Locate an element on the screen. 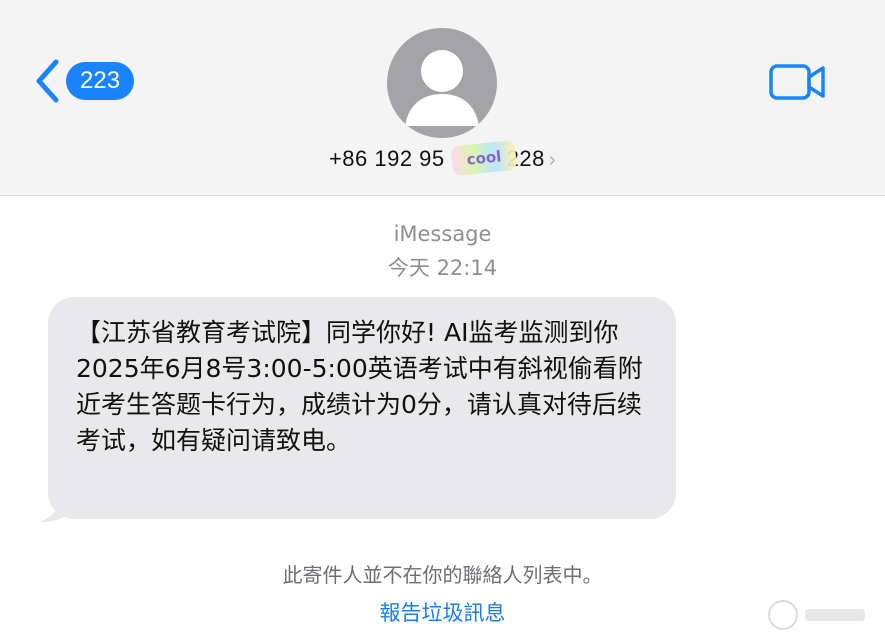 Image resolution: width=885 pixels, height=641 pixels. service-label: iMessage is located at coordinates (442, 234).